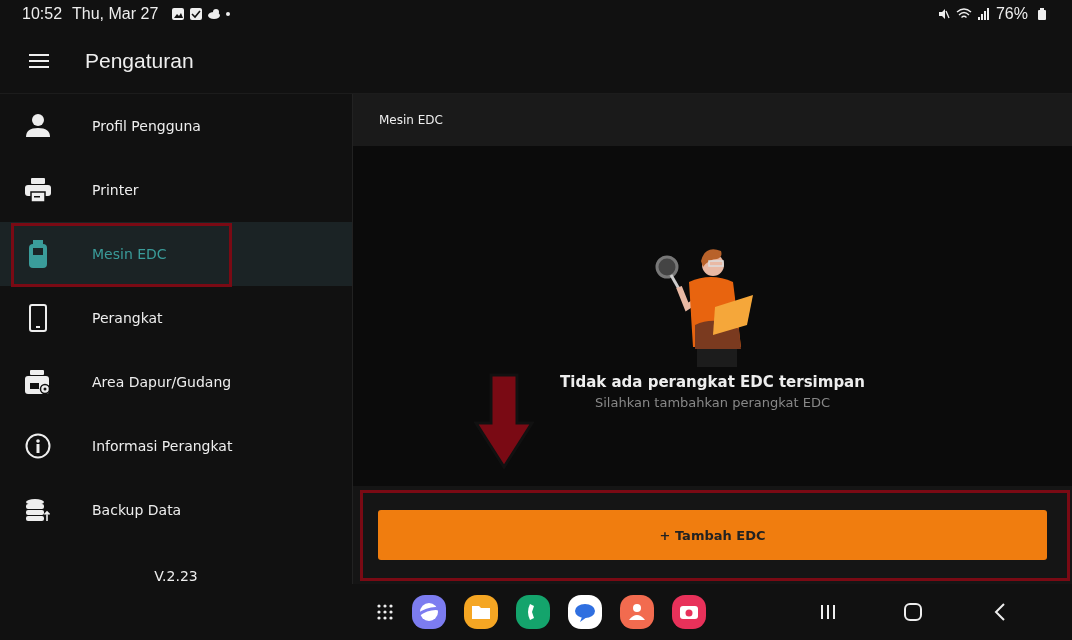 This screenshot has width=1072, height=640. Describe the element at coordinates (42, 13) in the screenshot. I see `status-time: 10:52` at that location.